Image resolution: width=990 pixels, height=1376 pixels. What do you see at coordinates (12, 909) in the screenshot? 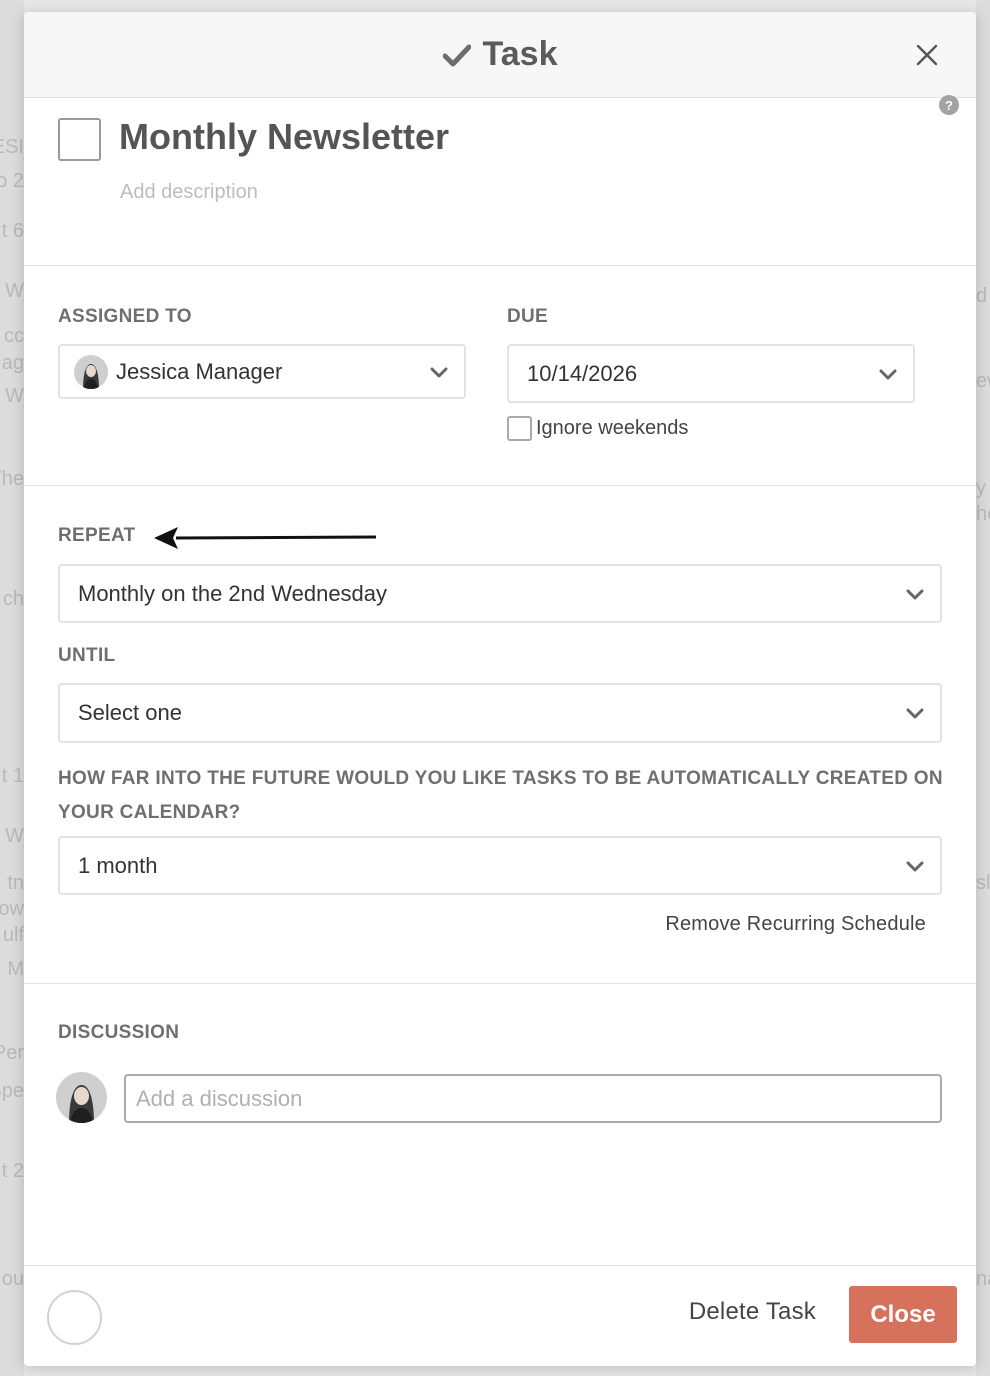
I see `bg-text: ow` at bounding box center [12, 909].